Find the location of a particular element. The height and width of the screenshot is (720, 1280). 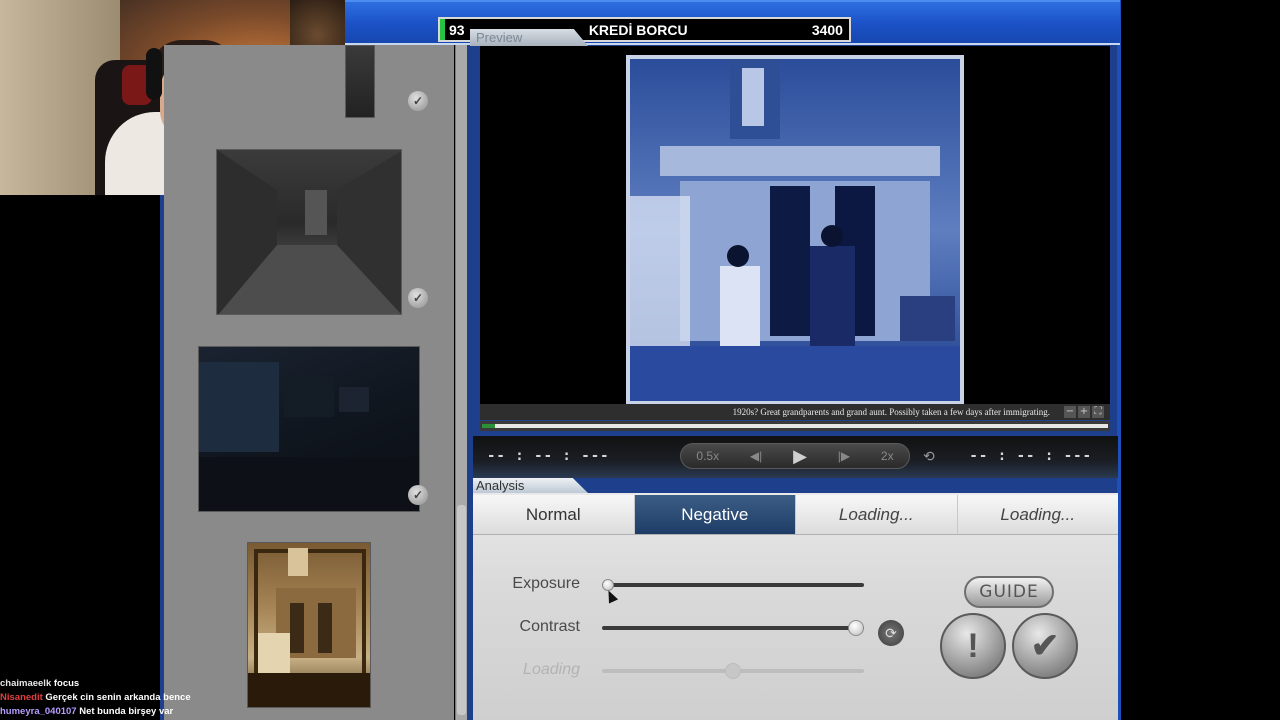

step-back-icon: ◀| is located at coordinates (756, 456).